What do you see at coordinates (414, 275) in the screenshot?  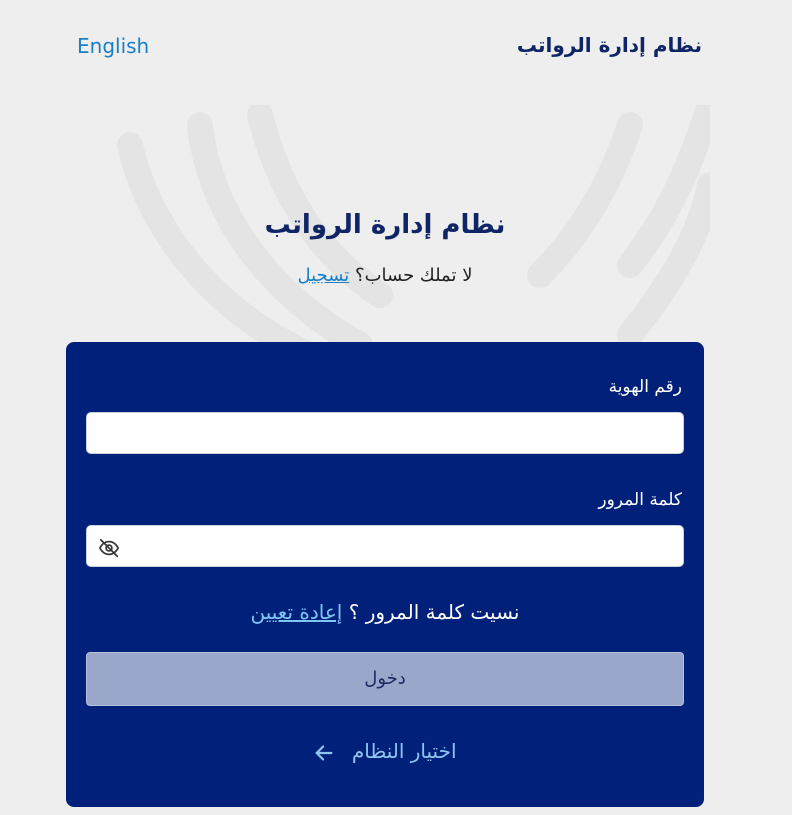 I see `no-account-text: لا تملك حساب؟` at bounding box center [414, 275].